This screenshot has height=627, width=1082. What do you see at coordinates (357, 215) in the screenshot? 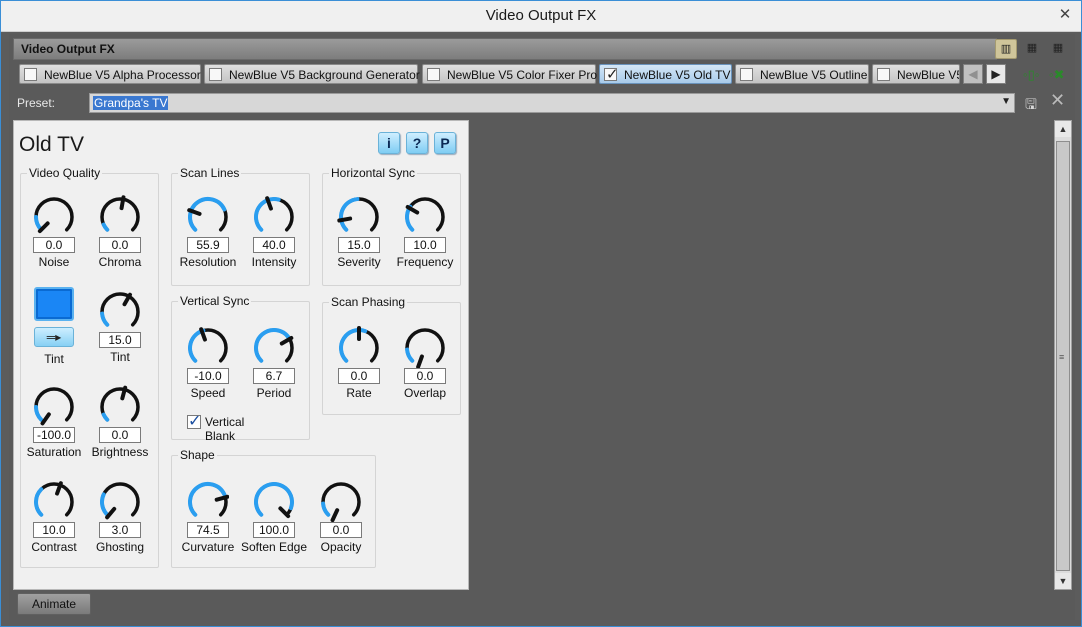
I see `severity-knob` at bounding box center [357, 215].